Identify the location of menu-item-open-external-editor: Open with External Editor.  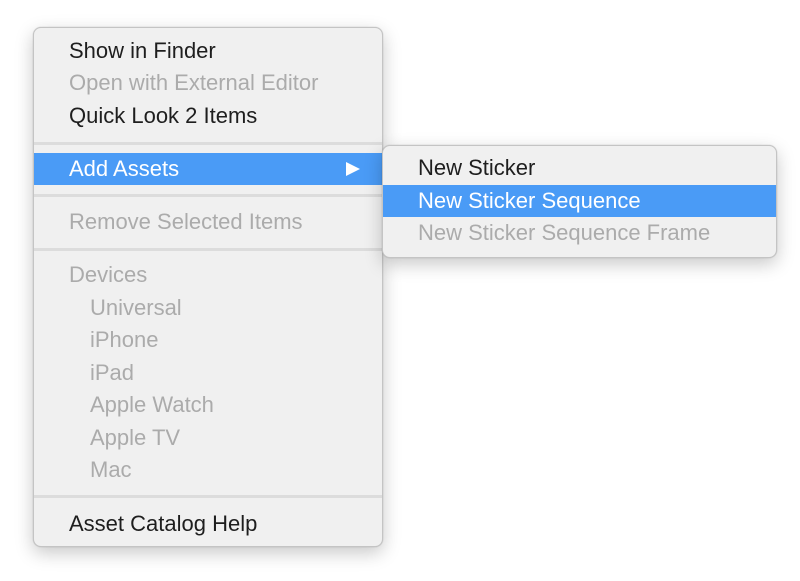
(194, 82).